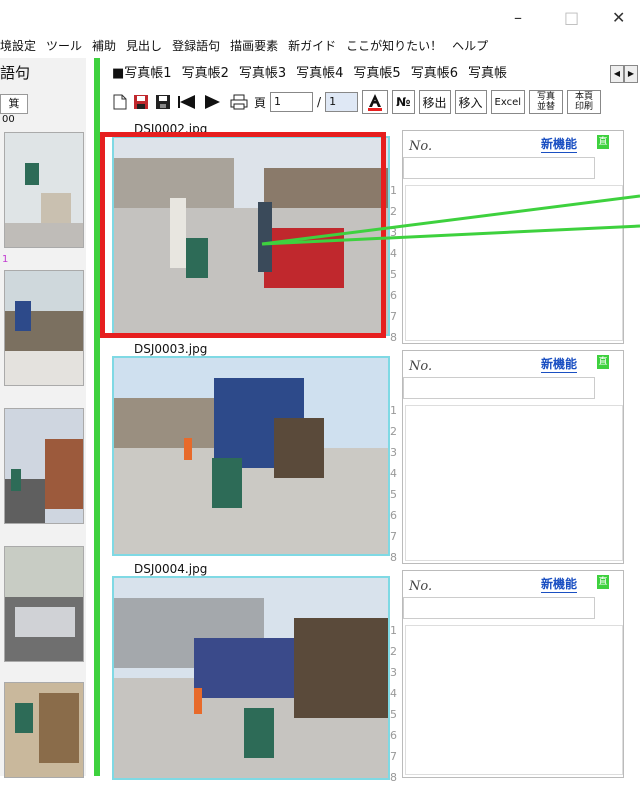 This screenshot has width=640, height=788. Describe the element at coordinates (8, 119) in the screenshot. I see `left-panel-label: 00` at that location.